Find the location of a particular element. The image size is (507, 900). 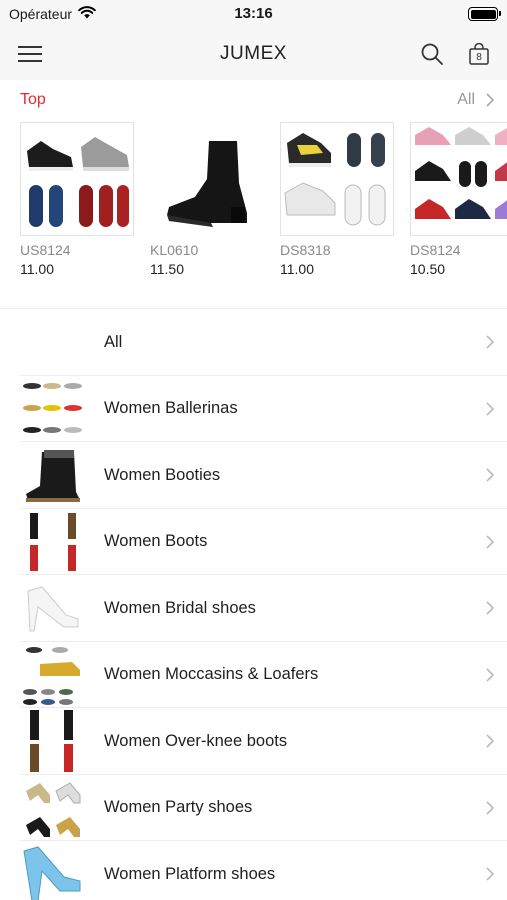

product-card: DS8318 11.00 is located at coordinates (337, 215).